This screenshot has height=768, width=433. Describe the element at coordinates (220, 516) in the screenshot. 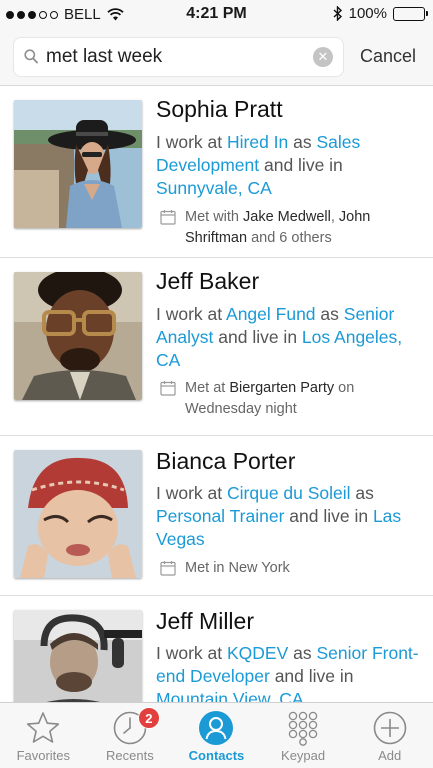

I see `job-title-link: Personal Trainer` at that location.